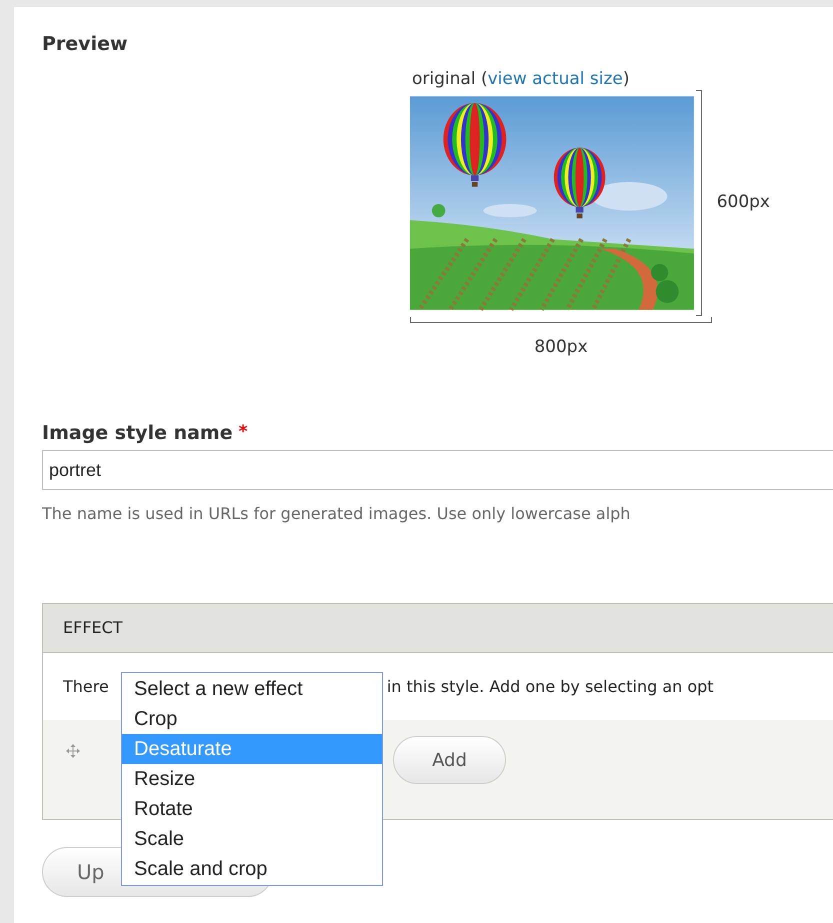 The height and width of the screenshot is (923, 833). Describe the element at coordinates (337, 514) in the screenshot. I see `field-description: The name is used in URLs for generated images. Use only lowercase alph` at that location.